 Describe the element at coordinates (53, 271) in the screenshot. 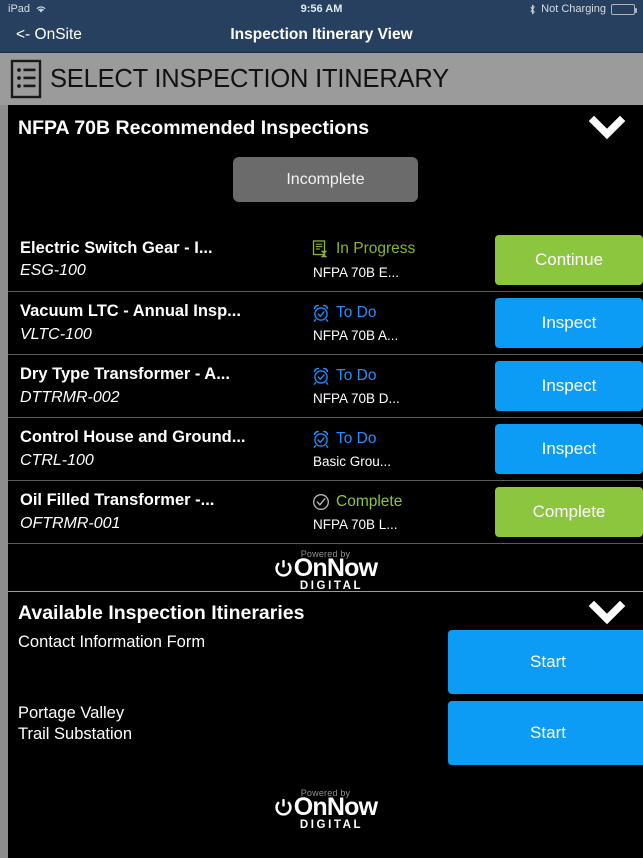

I see `inspection-id: ESG-100` at that location.